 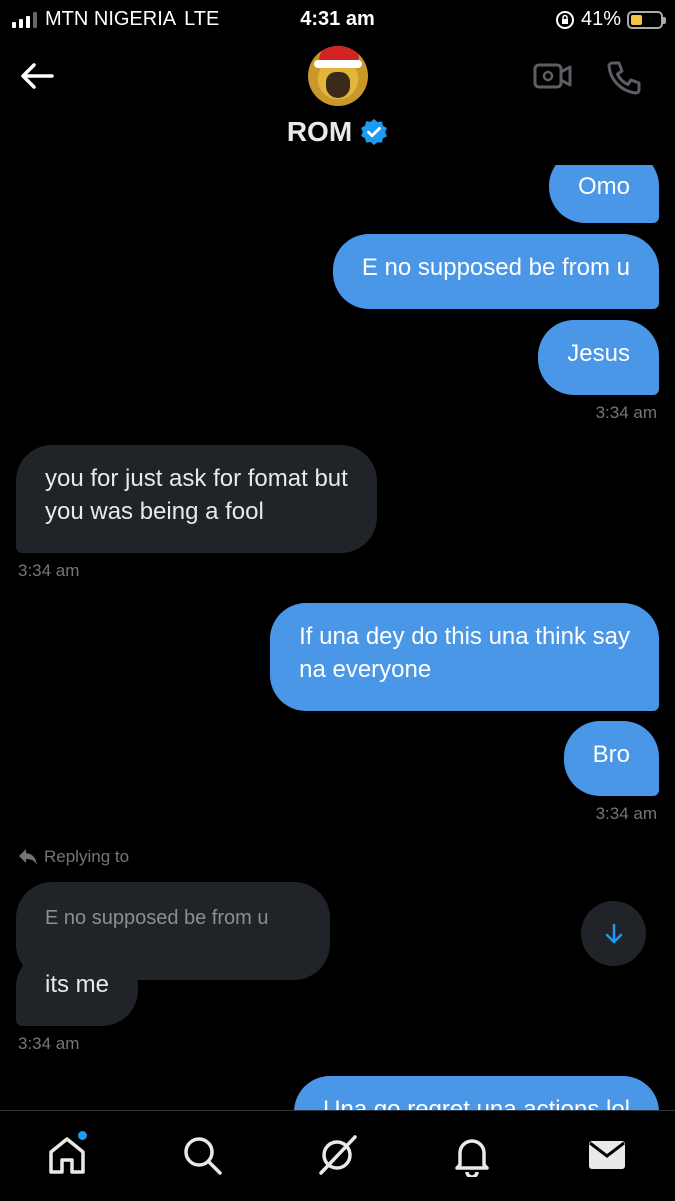 What do you see at coordinates (365, 669) in the screenshot?
I see `message-text-line: na everyone` at bounding box center [365, 669].